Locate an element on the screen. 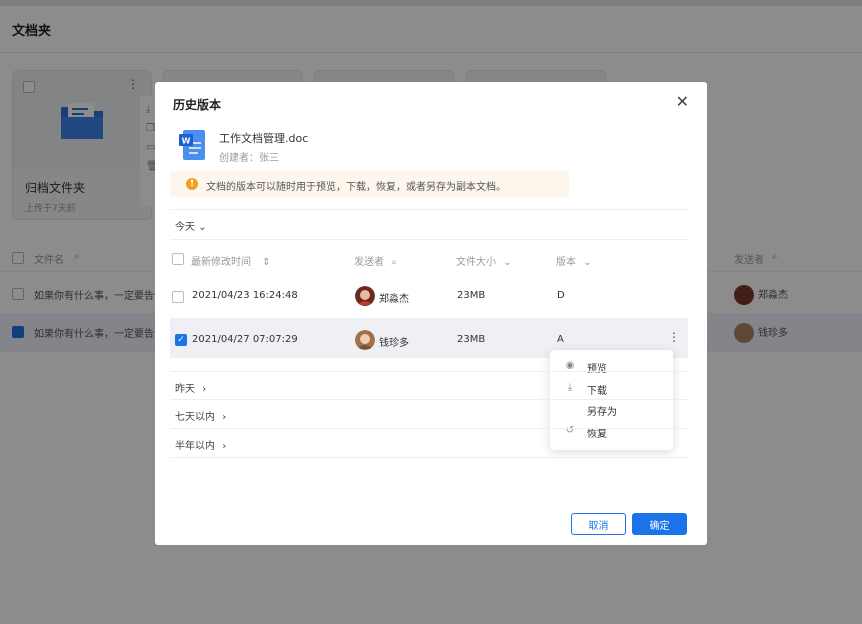  more-icon: ⋮ is located at coordinates (674, 337).